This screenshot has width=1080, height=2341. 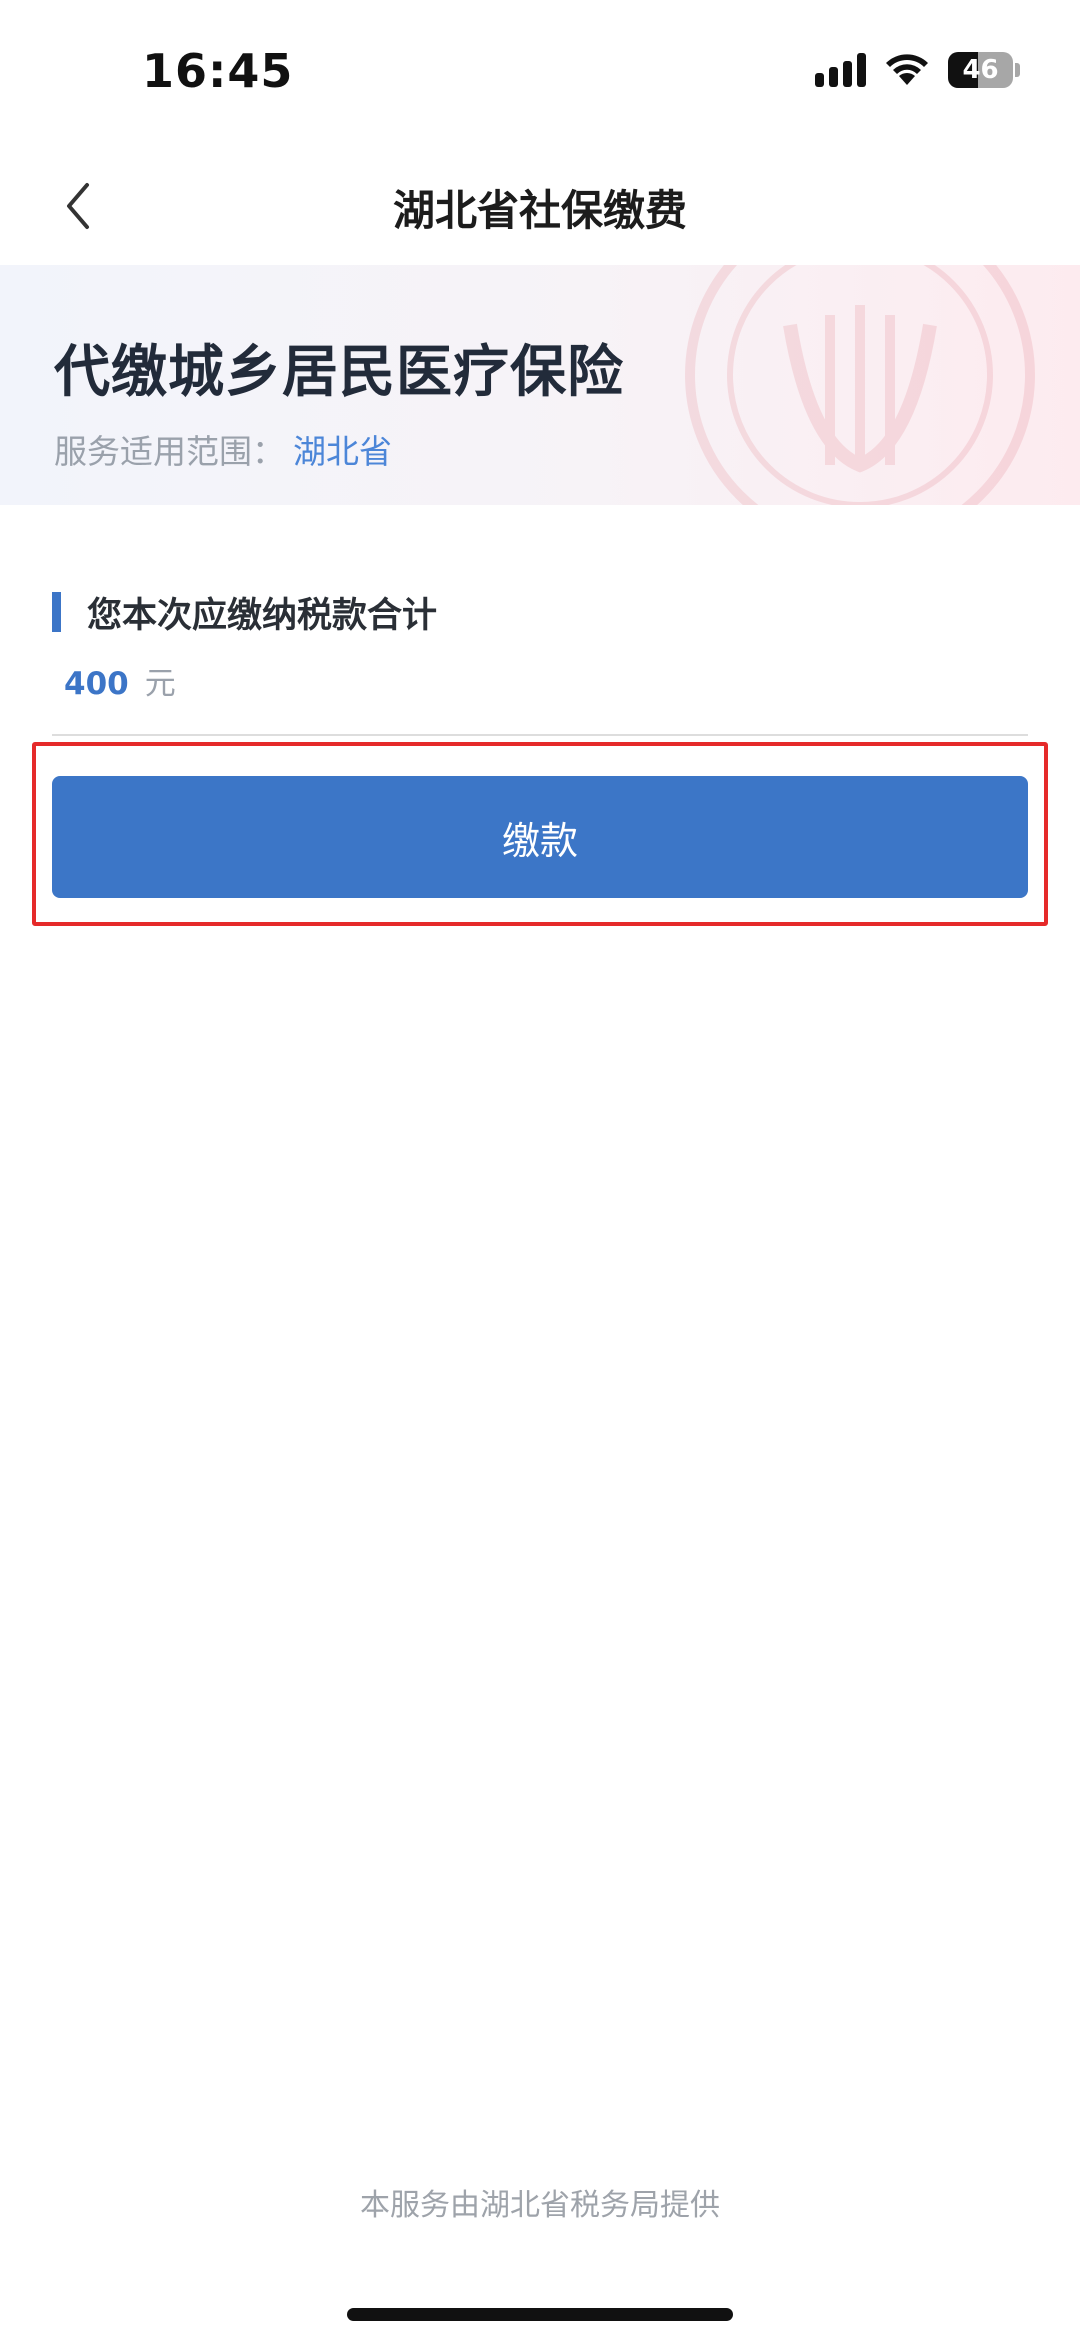 I want to click on status-time: 16:45, so click(x=218, y=71).